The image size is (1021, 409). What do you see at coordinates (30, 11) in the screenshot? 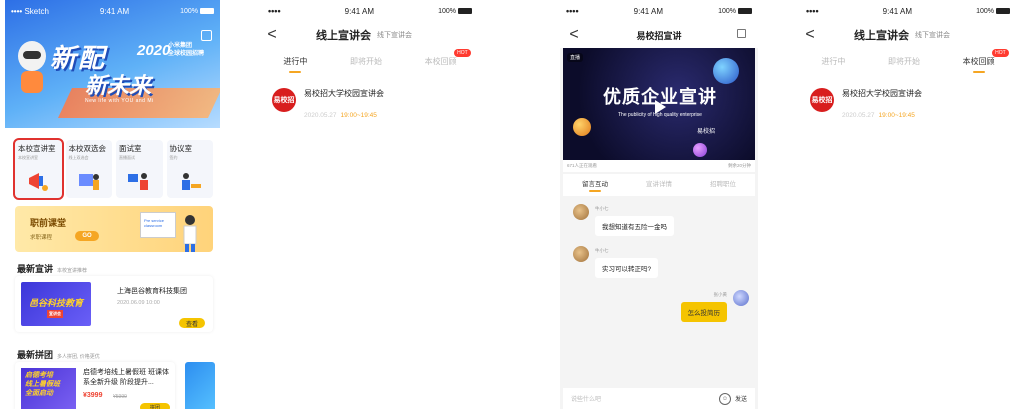
I see `carrier-label: •••• Sketch` at bounding box center [30, 11].